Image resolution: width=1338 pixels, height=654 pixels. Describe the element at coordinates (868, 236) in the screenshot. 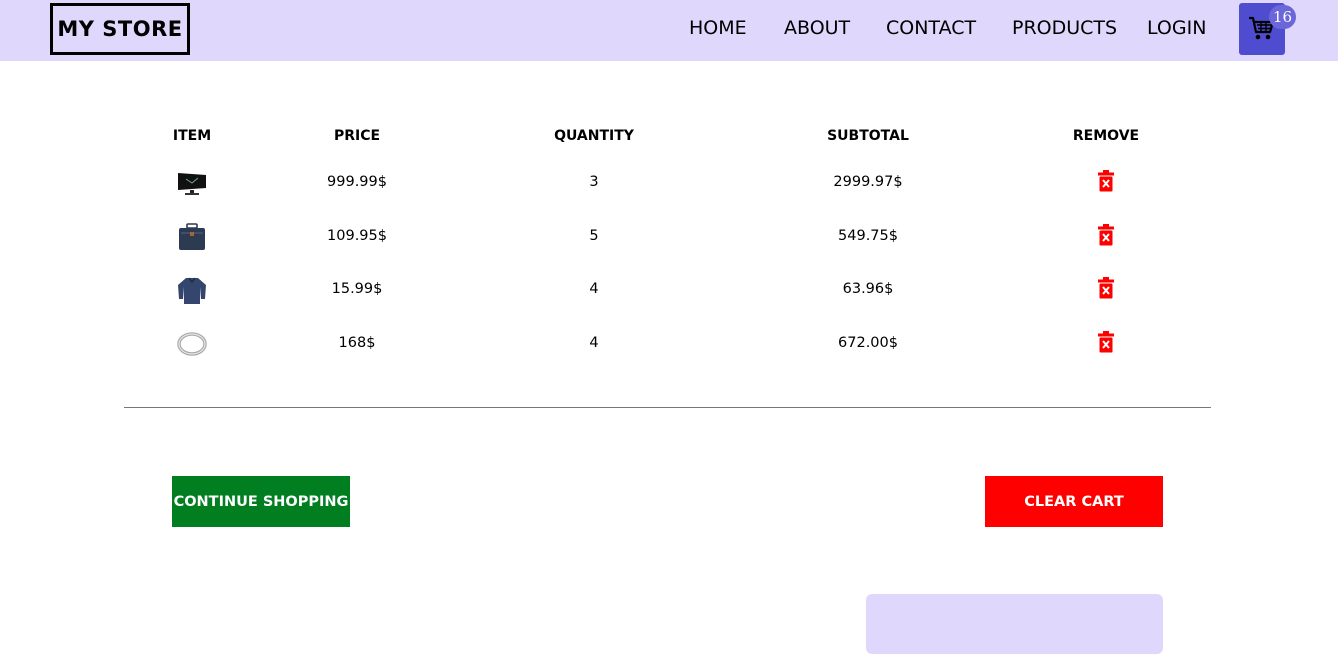

I see `row-subtotal: 549.75$` at that location.